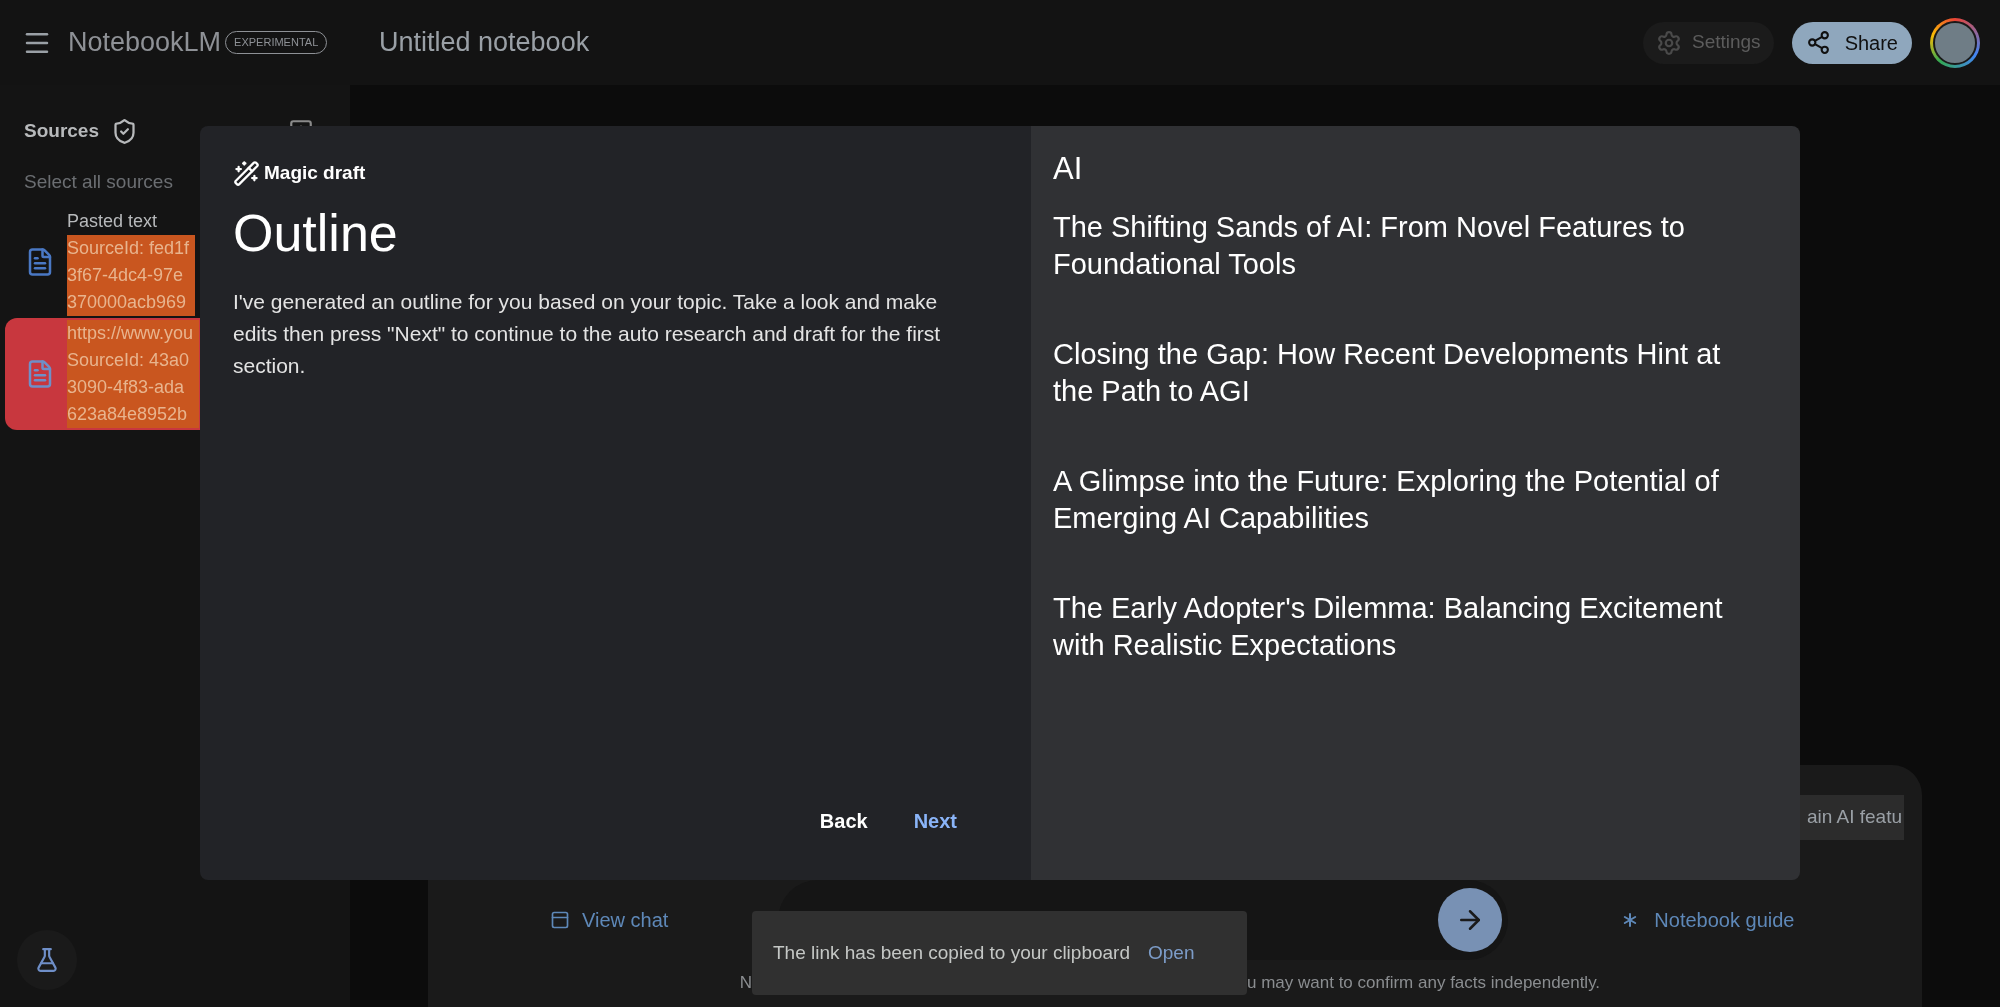  What do you see at coordinates (1068, 169) in the screenshot?
I see `topic-heading: AI` at bounding box center [1068, 169].